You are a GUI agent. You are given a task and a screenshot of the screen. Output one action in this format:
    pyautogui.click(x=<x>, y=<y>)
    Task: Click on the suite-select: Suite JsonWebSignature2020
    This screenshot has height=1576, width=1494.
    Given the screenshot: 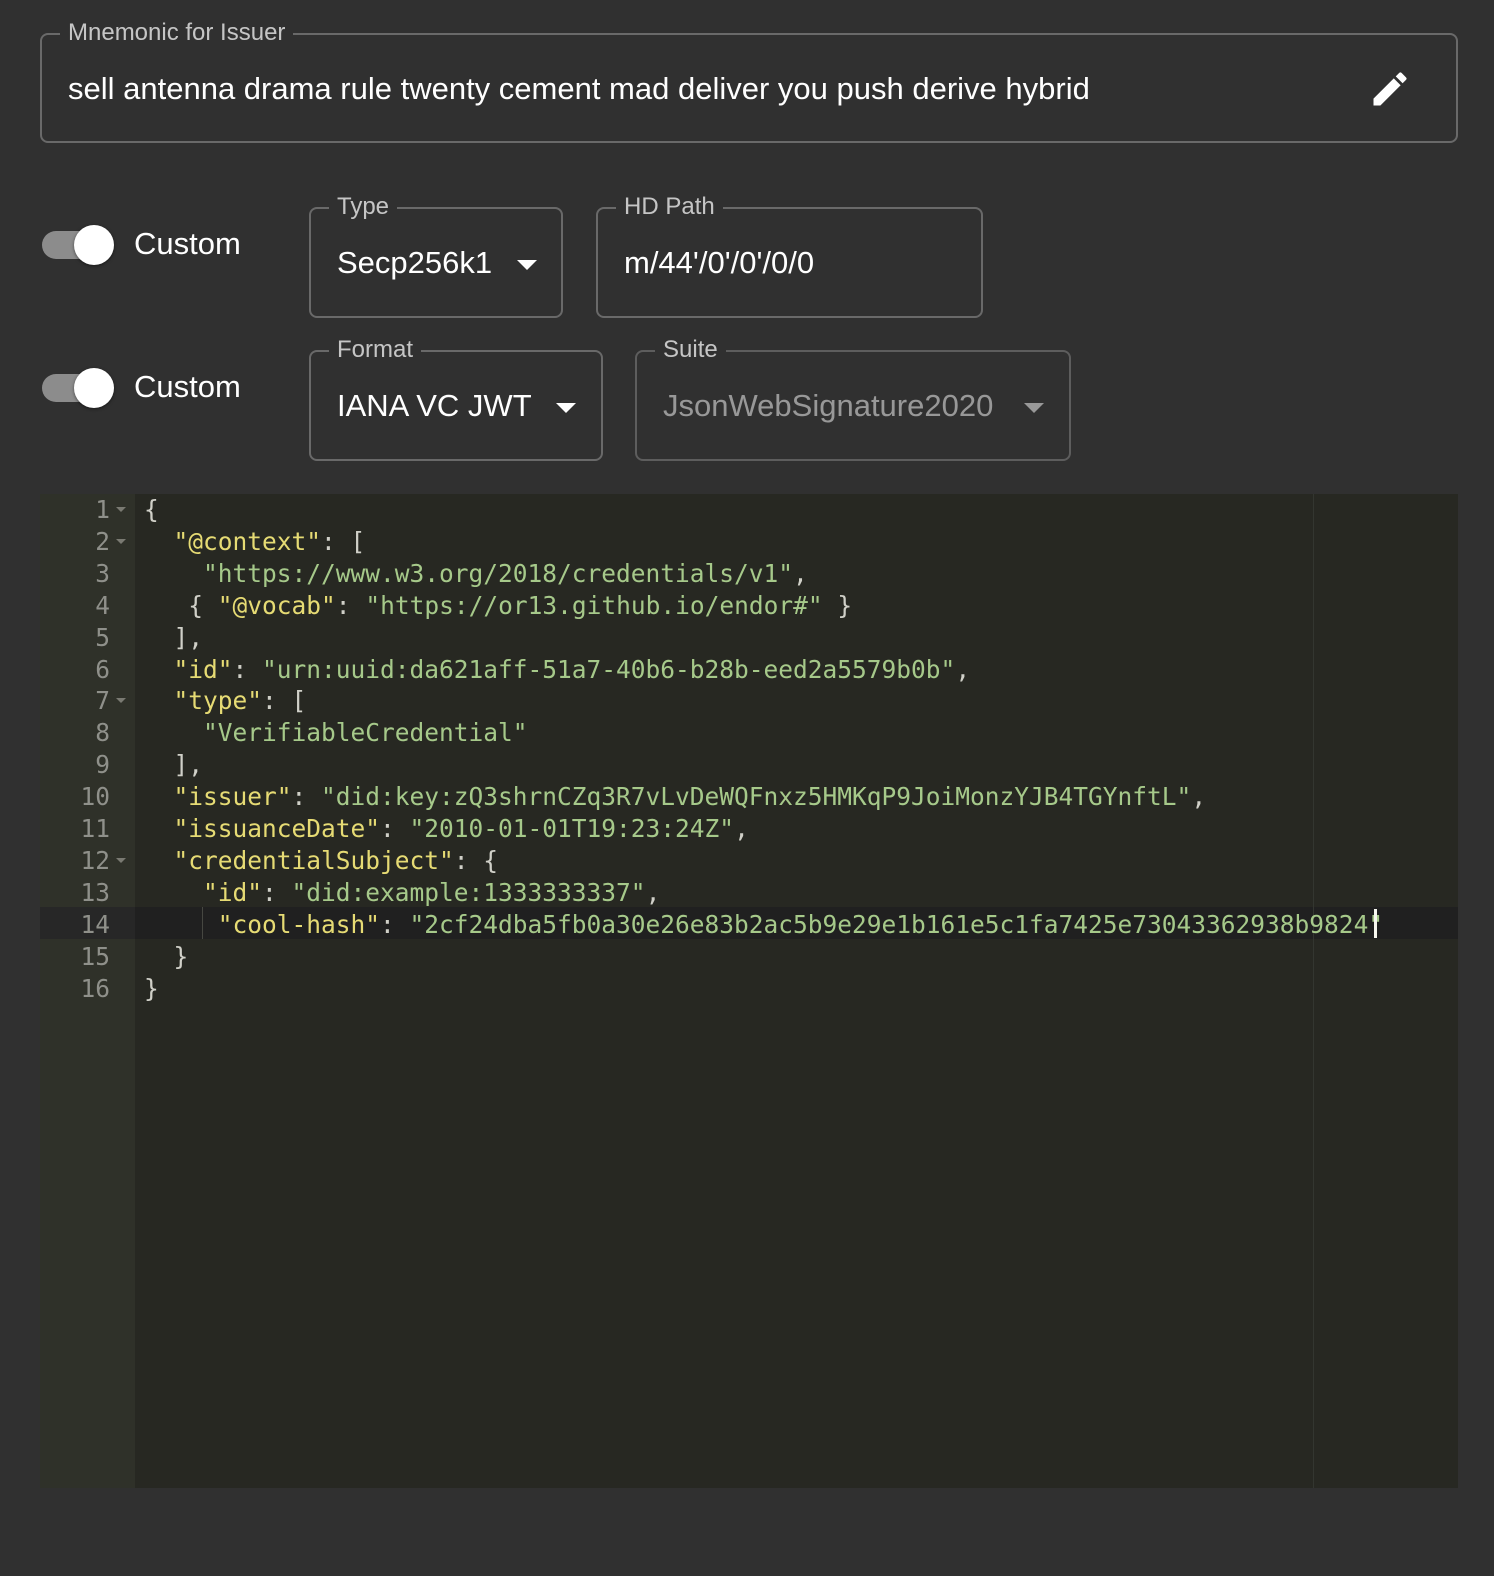 What is the action you would take?
    pyautogui.click(x=853, y=398)
    